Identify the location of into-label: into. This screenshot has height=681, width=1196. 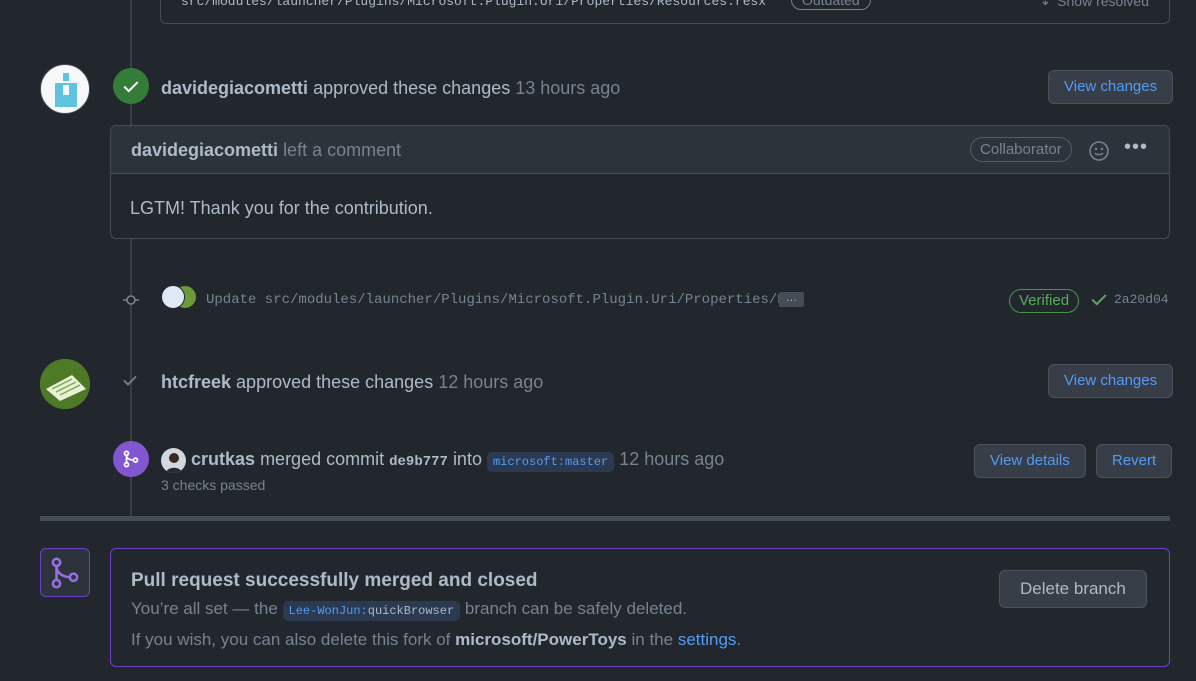
(467, 459).